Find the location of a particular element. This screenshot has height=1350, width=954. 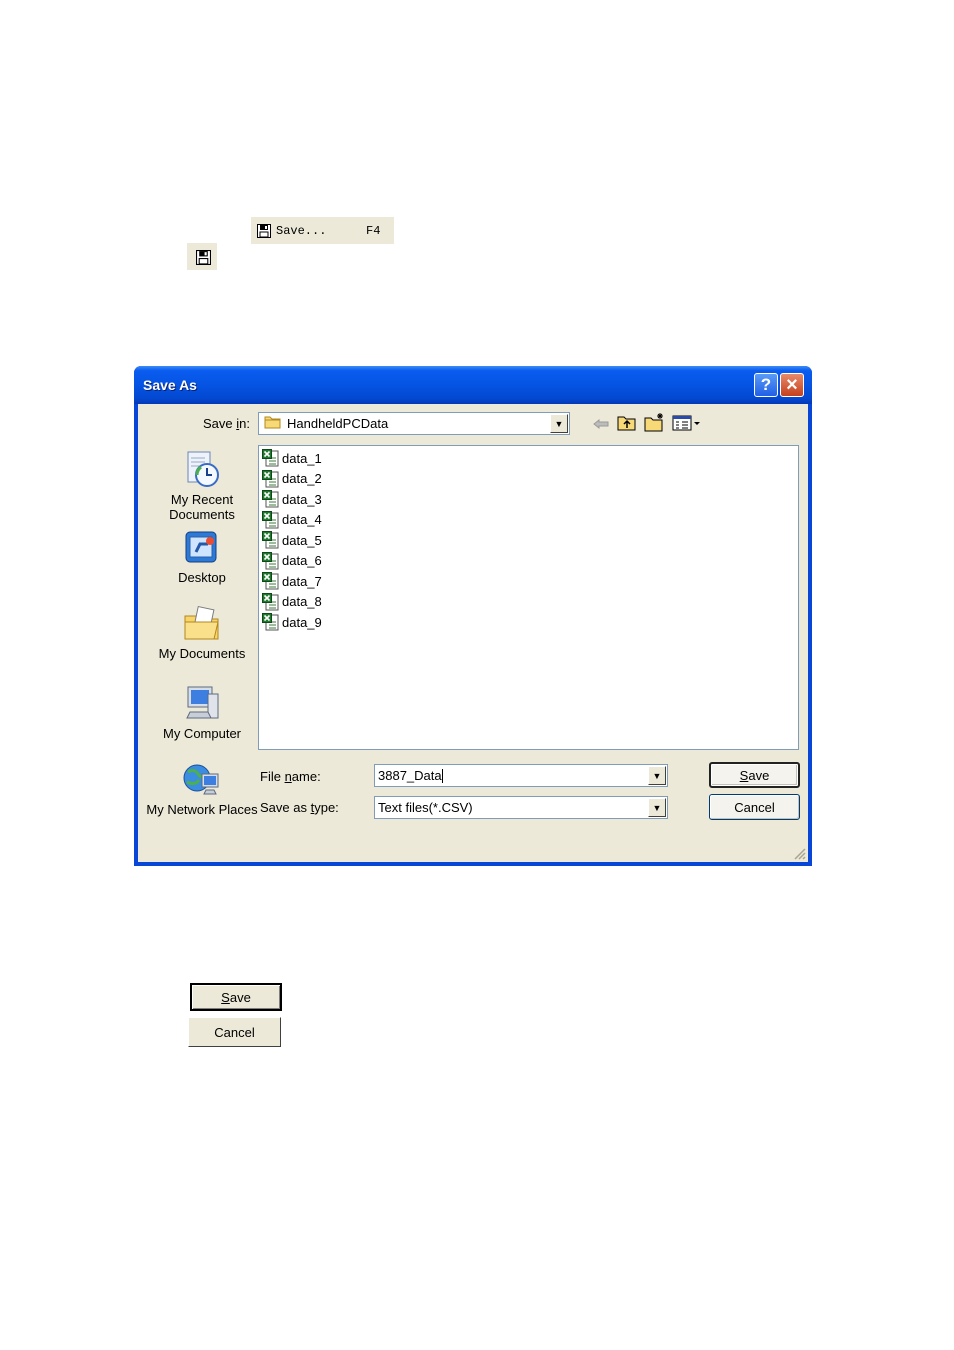

places-label: My Recent Documents is located at coordinates (202, 507).